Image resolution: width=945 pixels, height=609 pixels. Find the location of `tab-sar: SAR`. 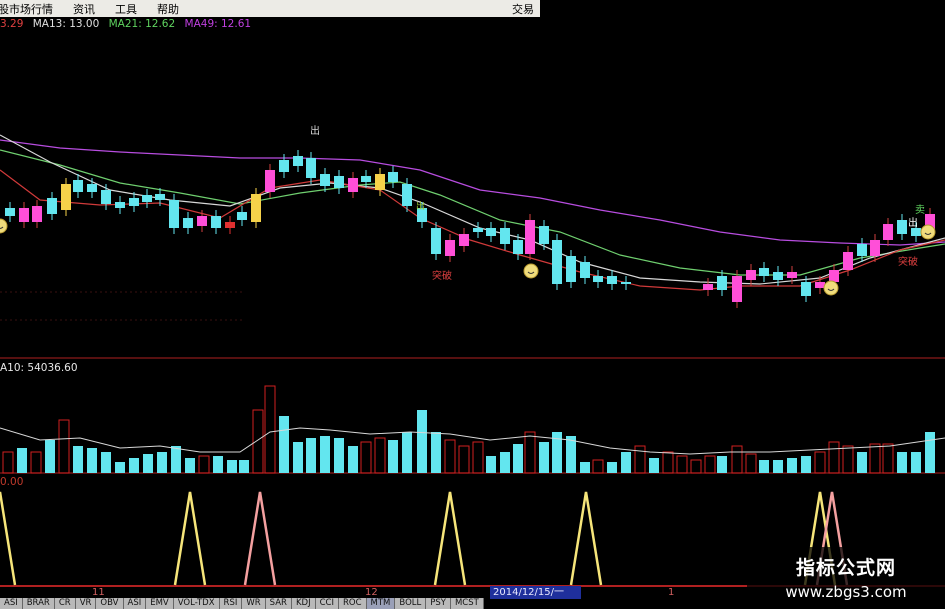

tab-sar: SAR is located at coordinates (278, 603).